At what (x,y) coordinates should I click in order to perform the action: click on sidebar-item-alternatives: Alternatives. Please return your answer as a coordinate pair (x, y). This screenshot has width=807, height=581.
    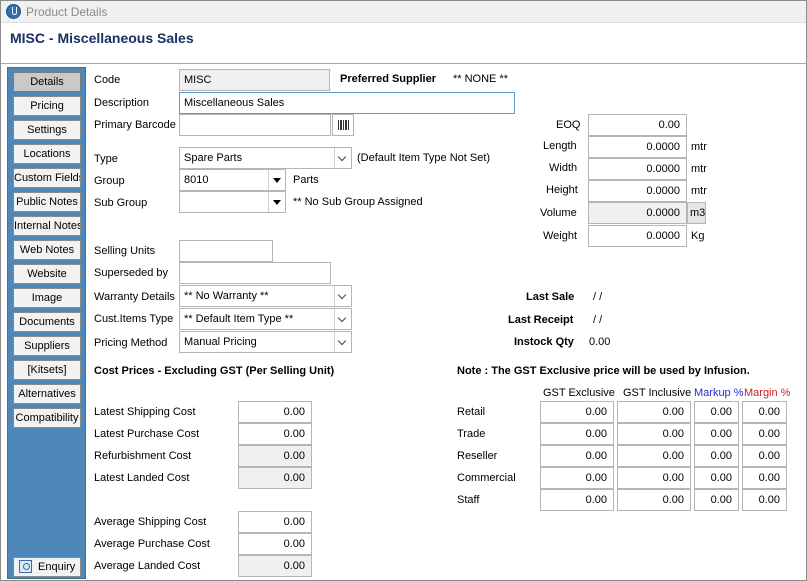
    Looking at the image, I should click on (47, 394).